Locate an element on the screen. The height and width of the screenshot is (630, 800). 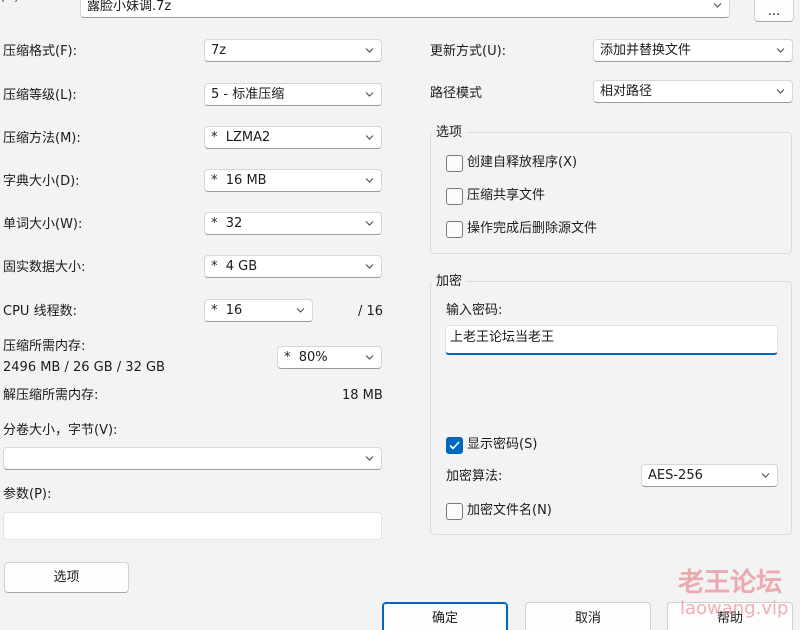
password-value: 上老王论坛当老王 is located at coordinates (502, 337).